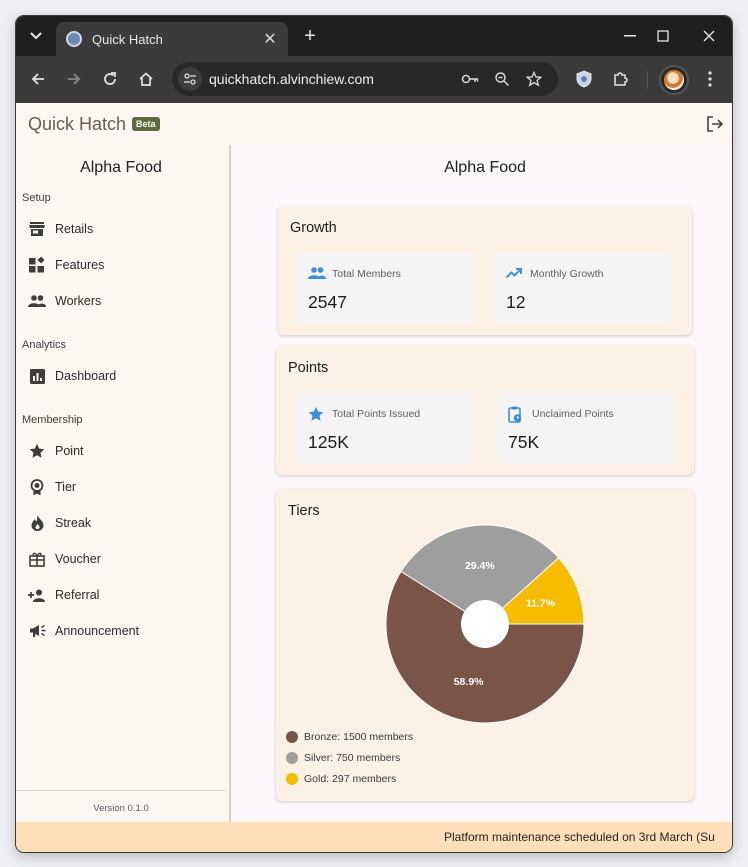 The image size is (748, 867). Describe the element at coordinates (584, 79) in the screenshot. I see `shield-extension-icon` at that location.